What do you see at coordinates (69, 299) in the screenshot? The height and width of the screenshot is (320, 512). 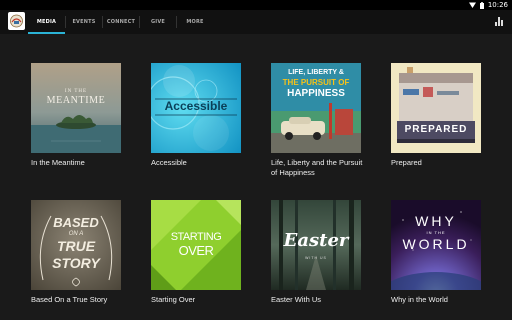 I see `series-title: Based On a True Story` at bounding box center [69, 299].